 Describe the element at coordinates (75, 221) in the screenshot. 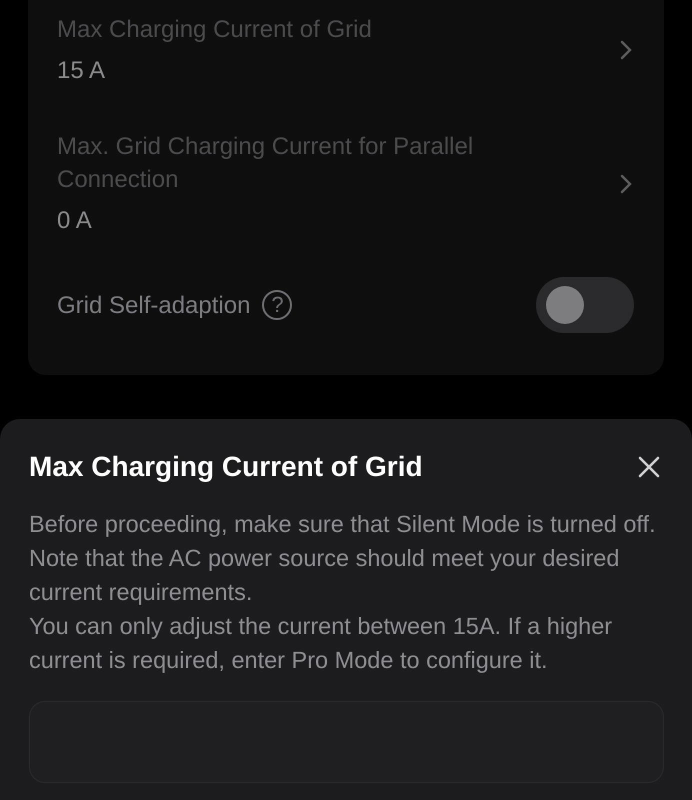

I see `setting-value: 0 A` at that location.